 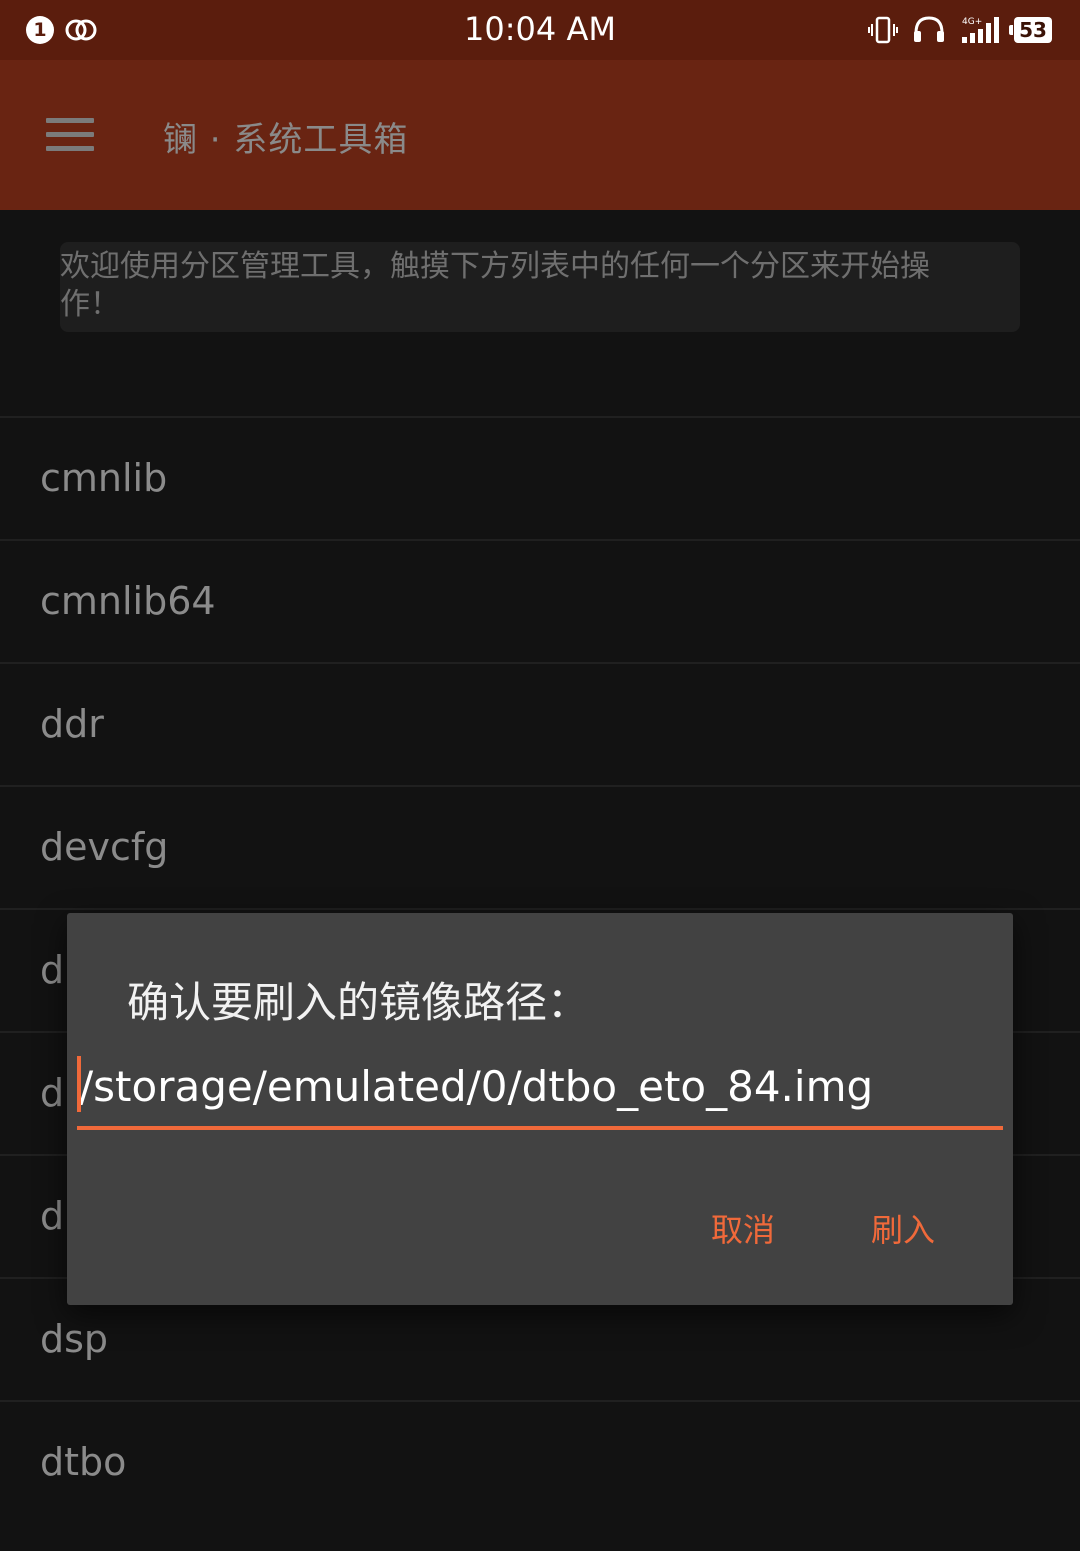 I want to click on list-item: cmnlib64, so click(x=540, y=600).